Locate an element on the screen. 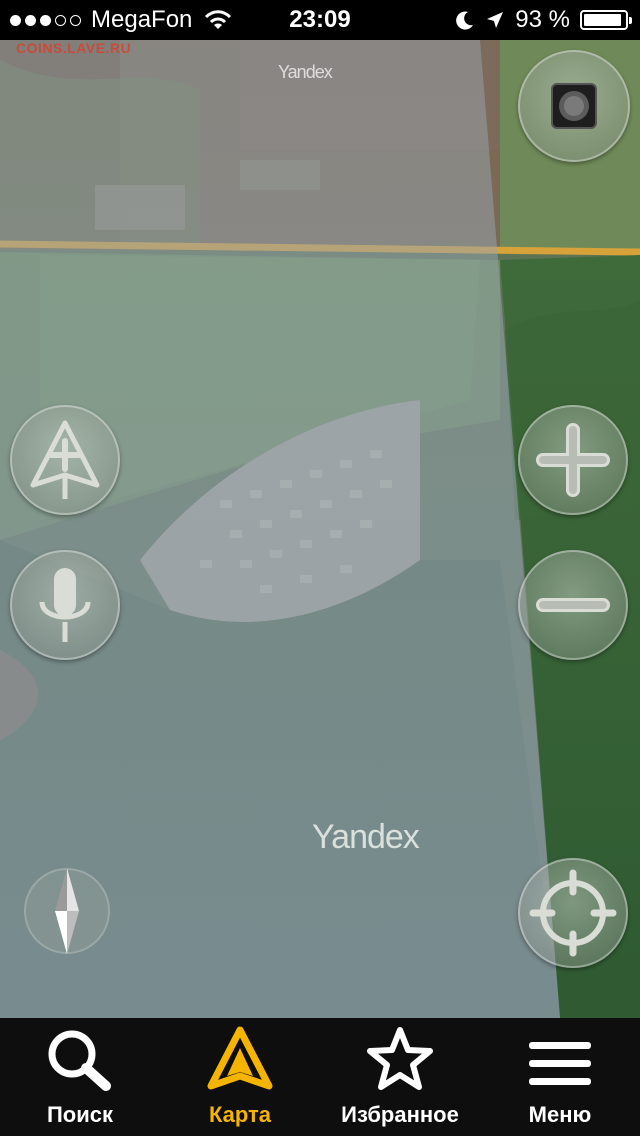 The image size is (640, 1136). tab-label: Поиск is located at coordinates (80, 1114).